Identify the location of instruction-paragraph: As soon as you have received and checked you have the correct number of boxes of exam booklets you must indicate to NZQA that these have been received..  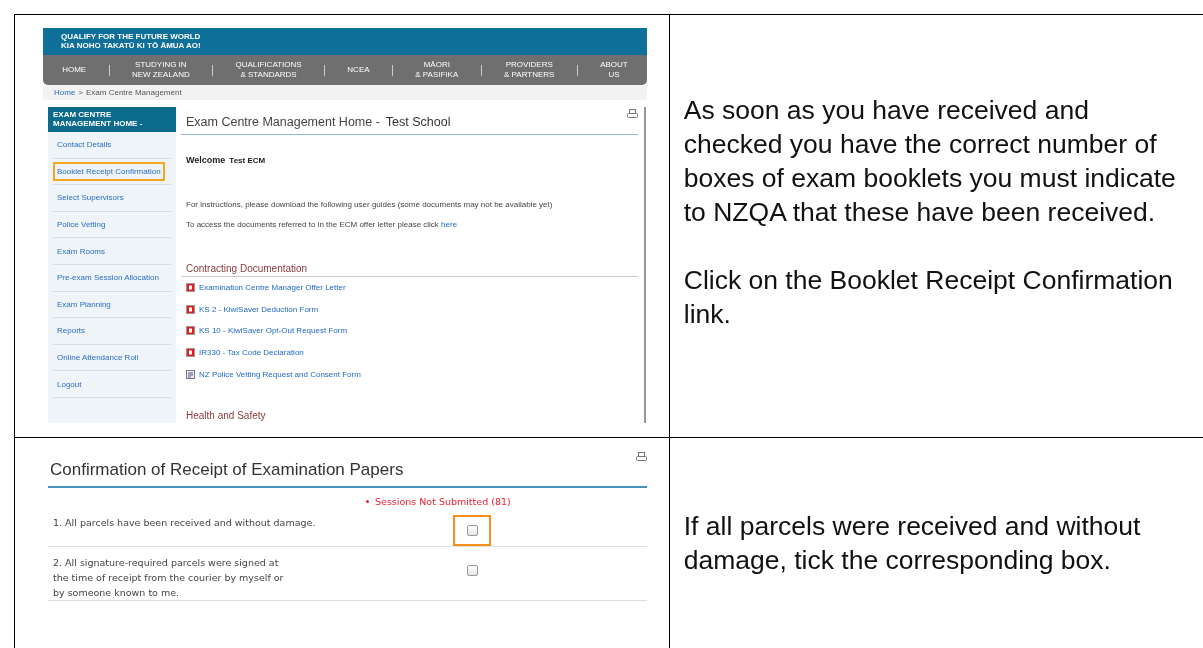
(930, 161).